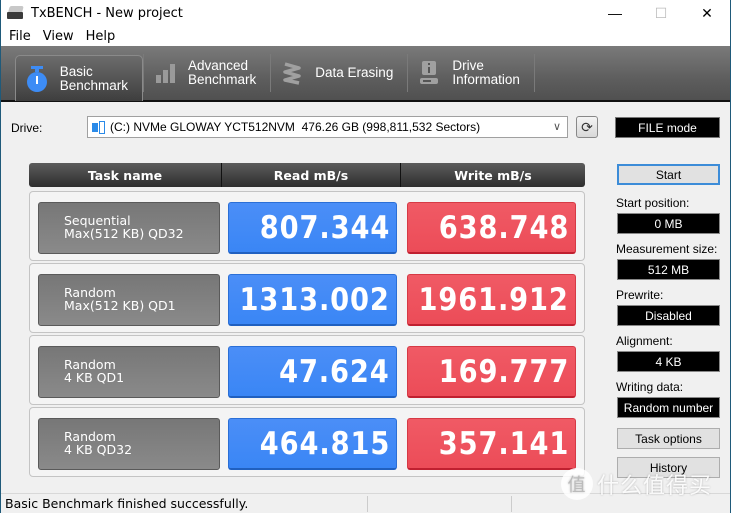  What do you see at coordinates (312, 372) in the screenshot?
I see `read-value: 47.624` at bounding box center [312, 372].